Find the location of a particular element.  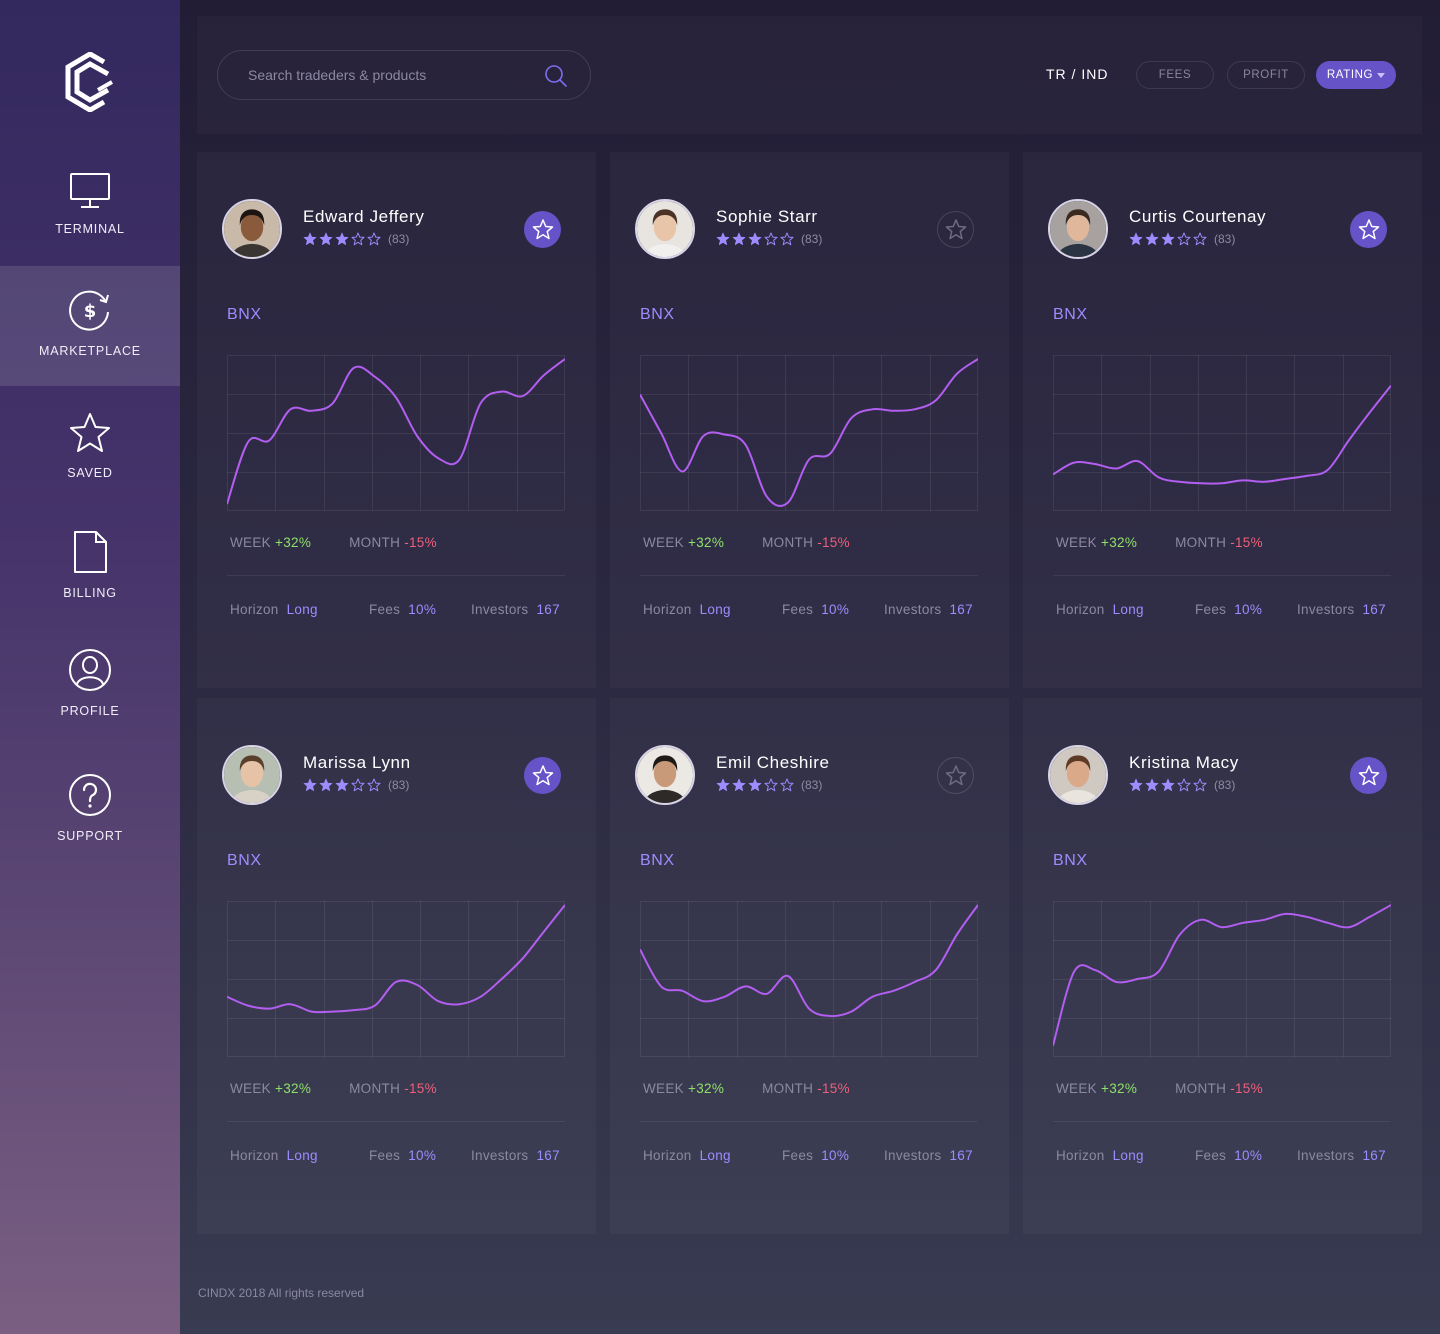

search-box is located at coordinates (404, 75).